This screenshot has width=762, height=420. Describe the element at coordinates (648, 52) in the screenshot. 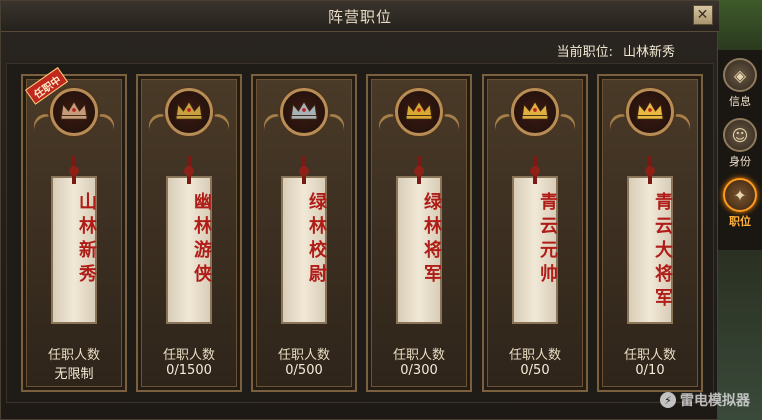

I see `current-position-value: 山林新秀` at that location.